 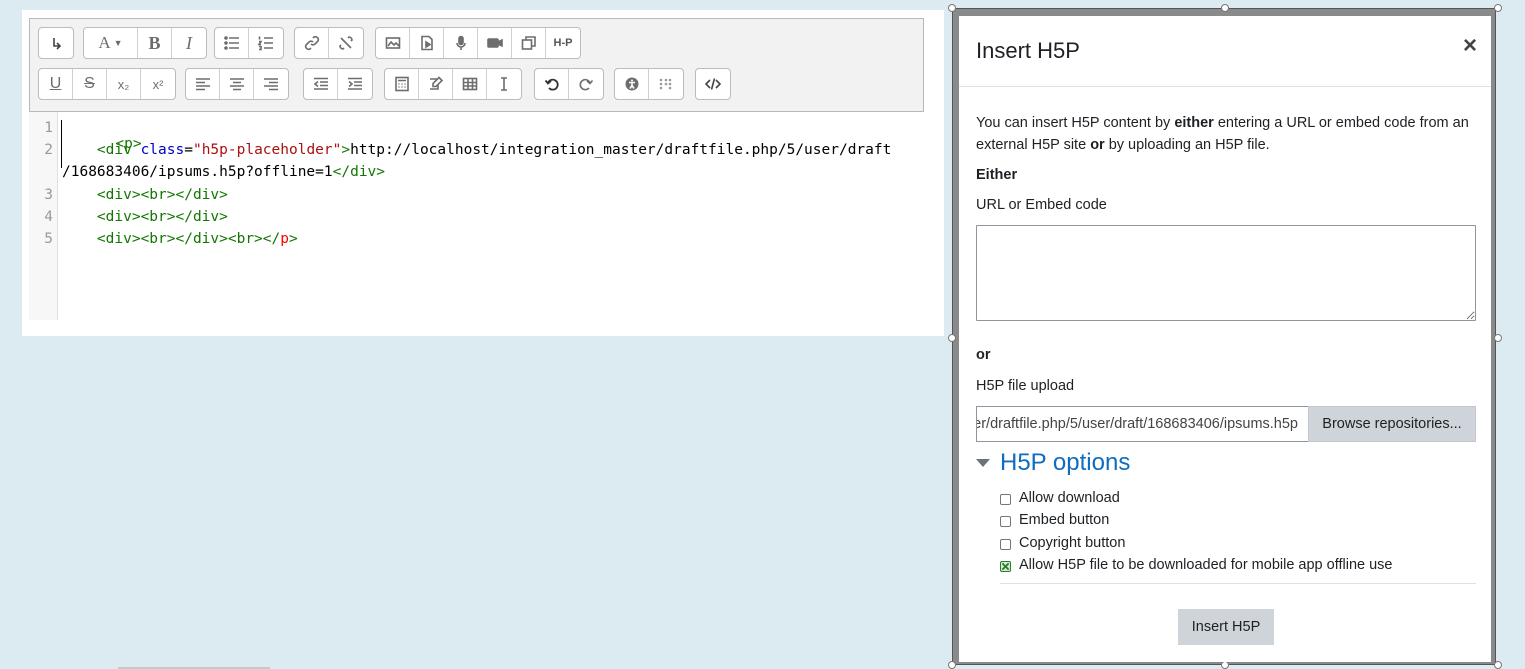 I want to click on toolbar-group-insert, so click(x=453, y=84).